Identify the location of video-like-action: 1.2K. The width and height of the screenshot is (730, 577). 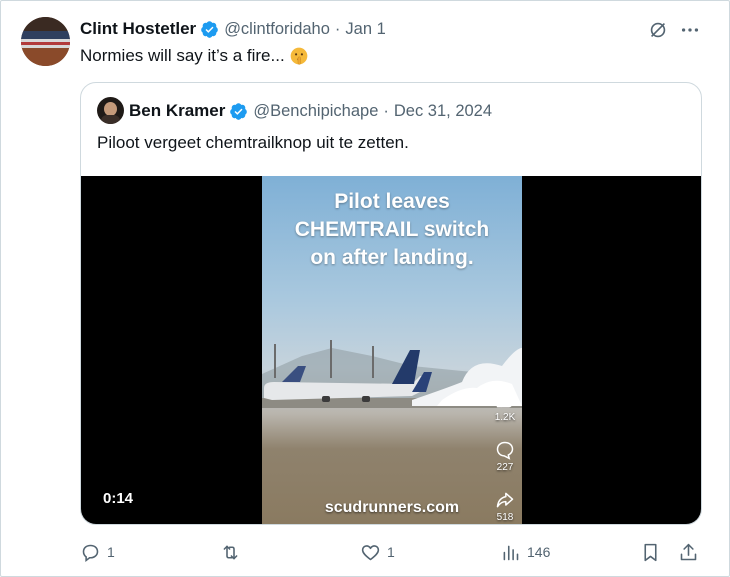
(505, 406).